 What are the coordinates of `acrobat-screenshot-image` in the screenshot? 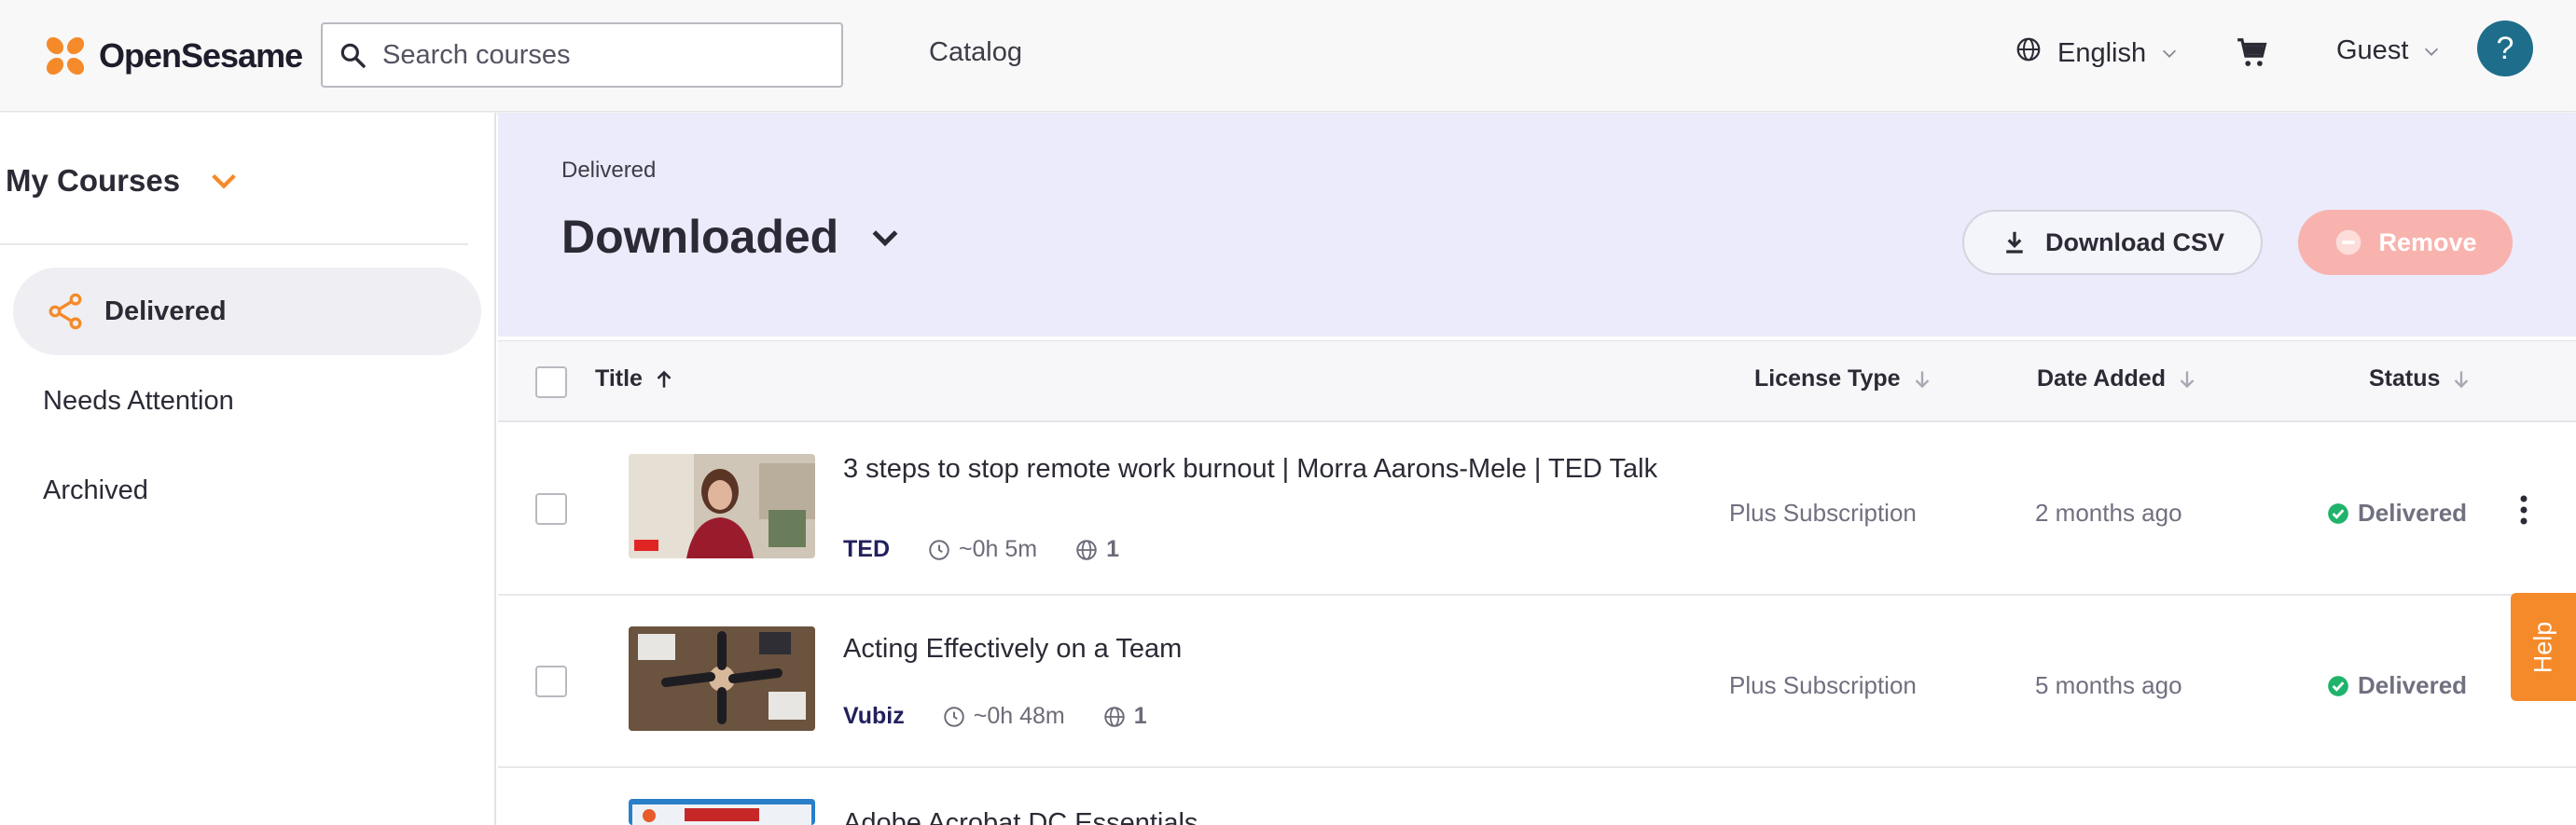 It's located at (722, 812).